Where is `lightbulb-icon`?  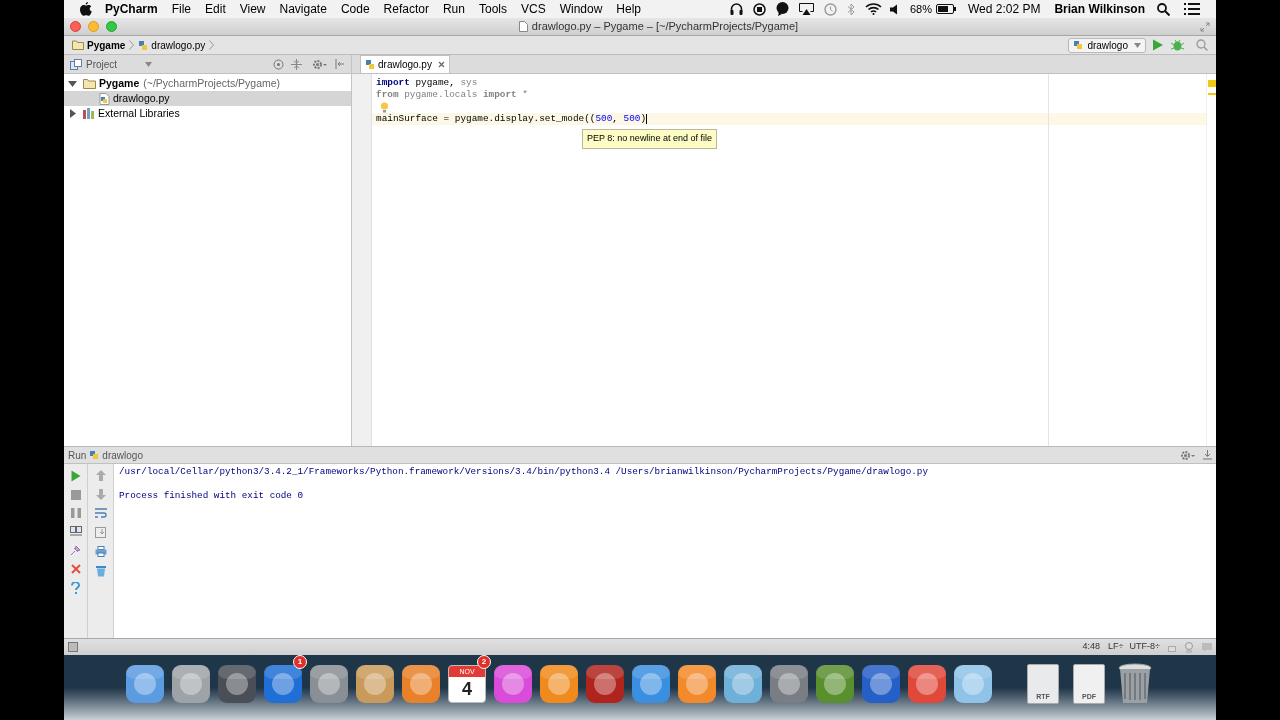
lightbulb-icon is located at coordinates (384, 107).